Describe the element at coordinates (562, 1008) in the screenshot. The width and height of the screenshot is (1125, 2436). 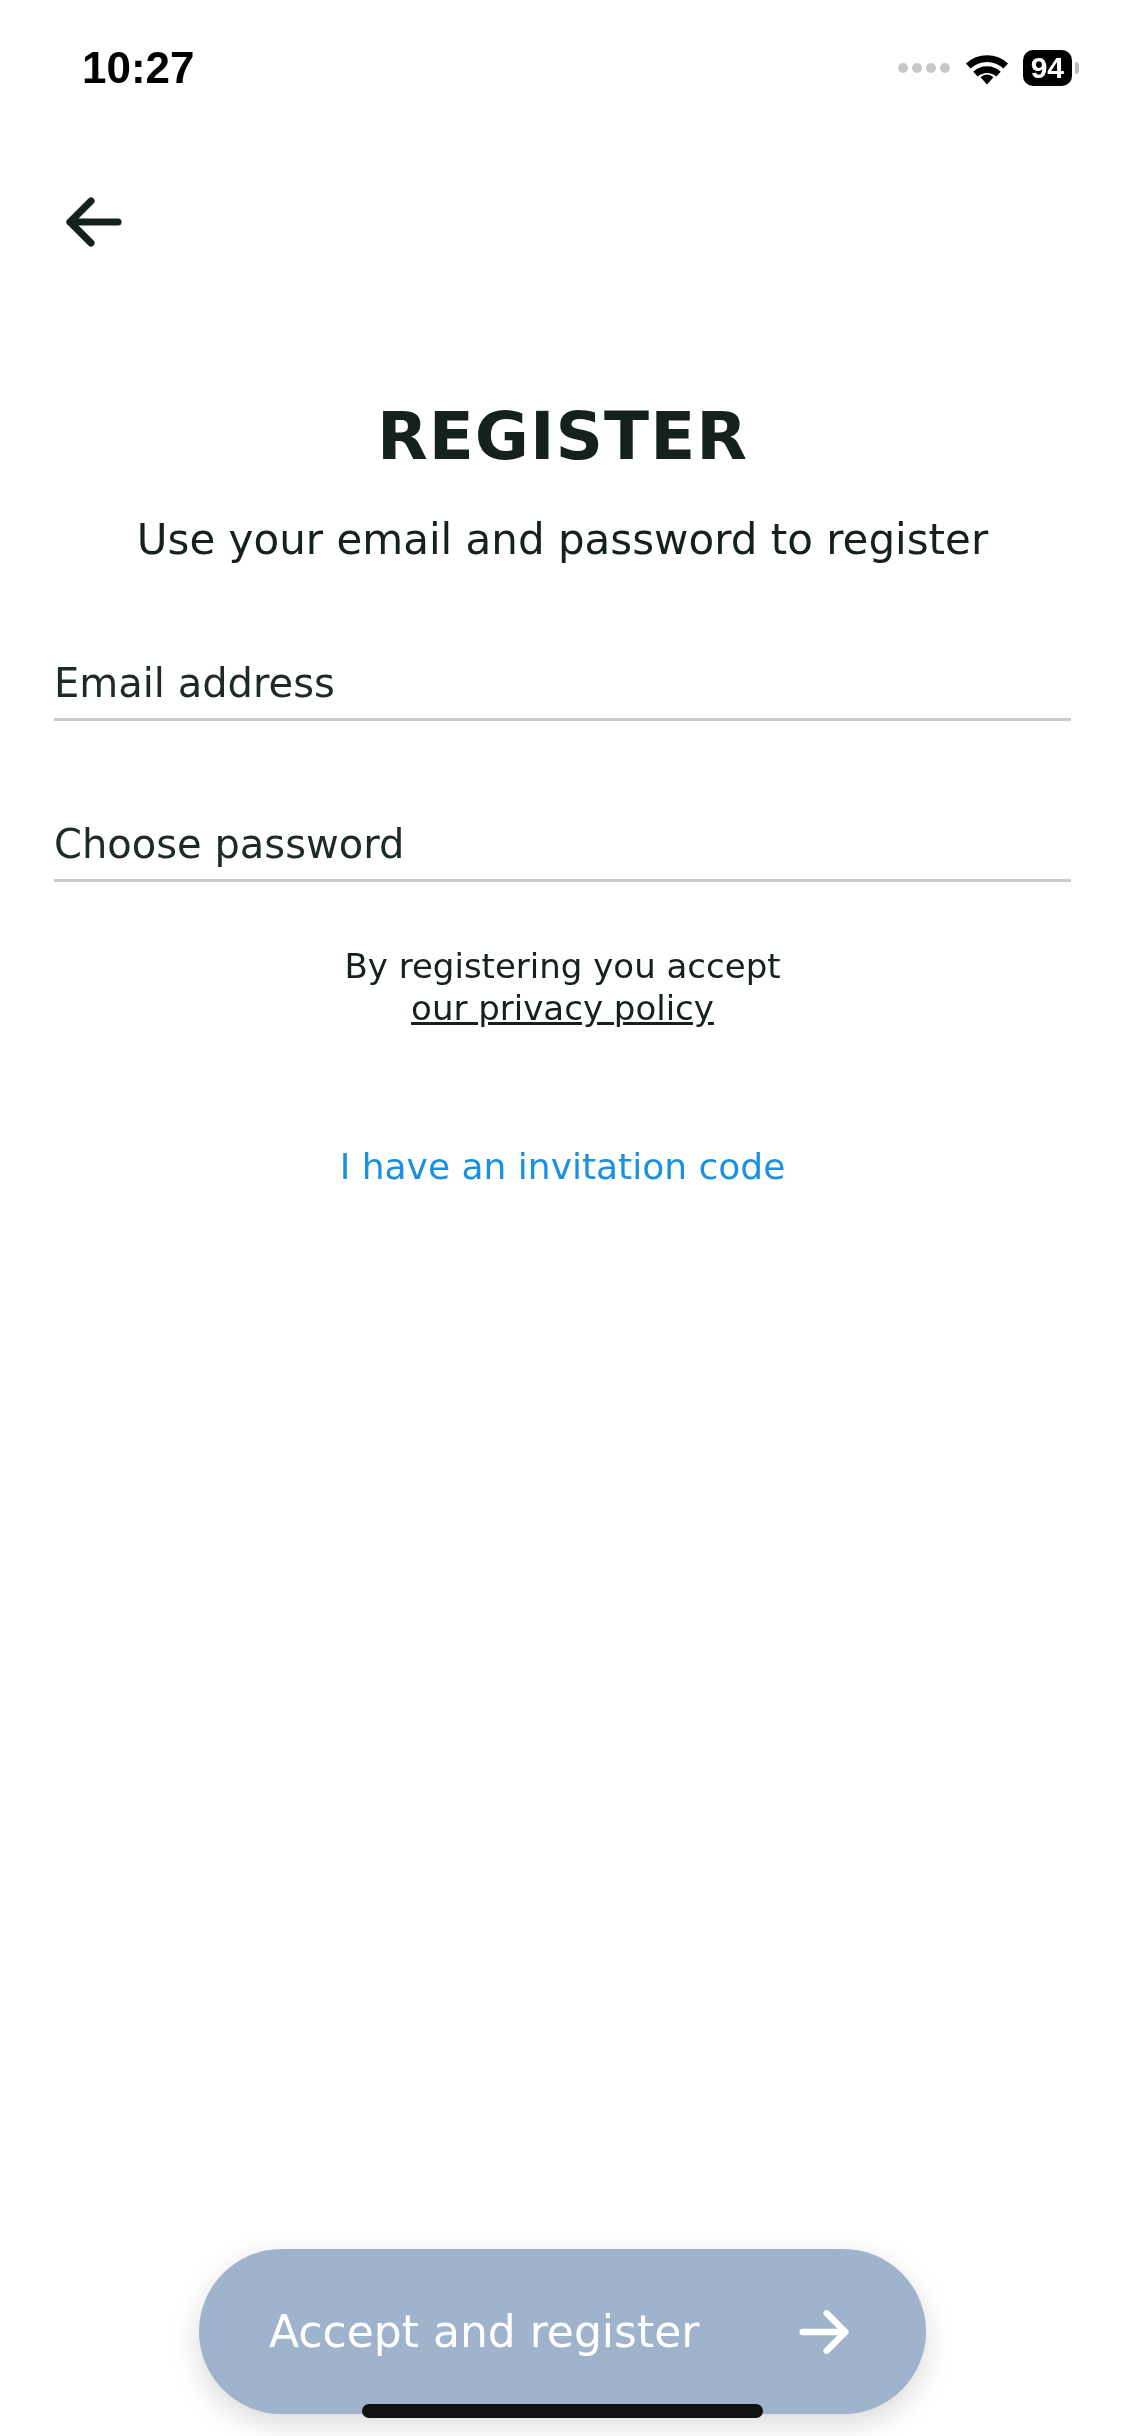
I see `privacy-policy-link: our privacy policy` at that location.